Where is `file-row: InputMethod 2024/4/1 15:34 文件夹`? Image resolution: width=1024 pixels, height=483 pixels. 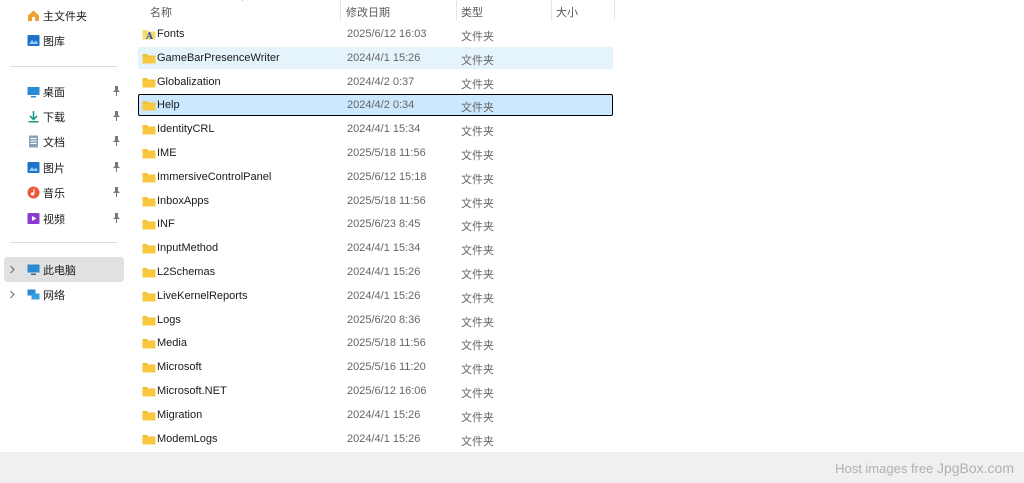 file-row: InputMethod 2024/4/1 15:34 文件夹 is located at coordinates (375, 248).